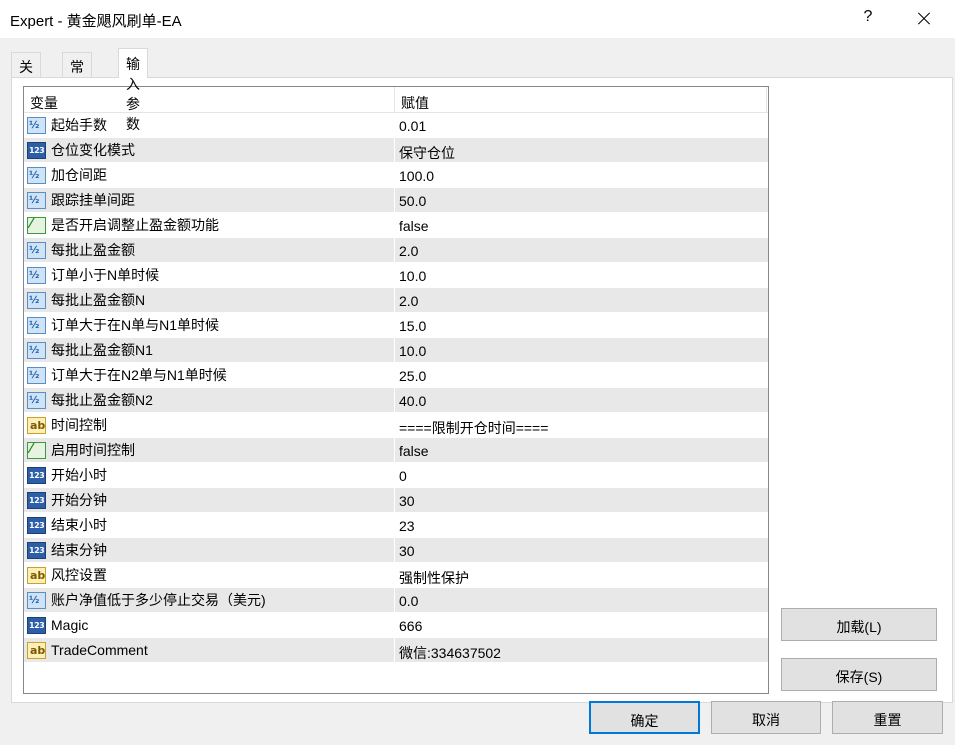  Describe the element at coordinates (581, 650) in the screenshot. I see `parameter-value: 微信:334637502` at that location.